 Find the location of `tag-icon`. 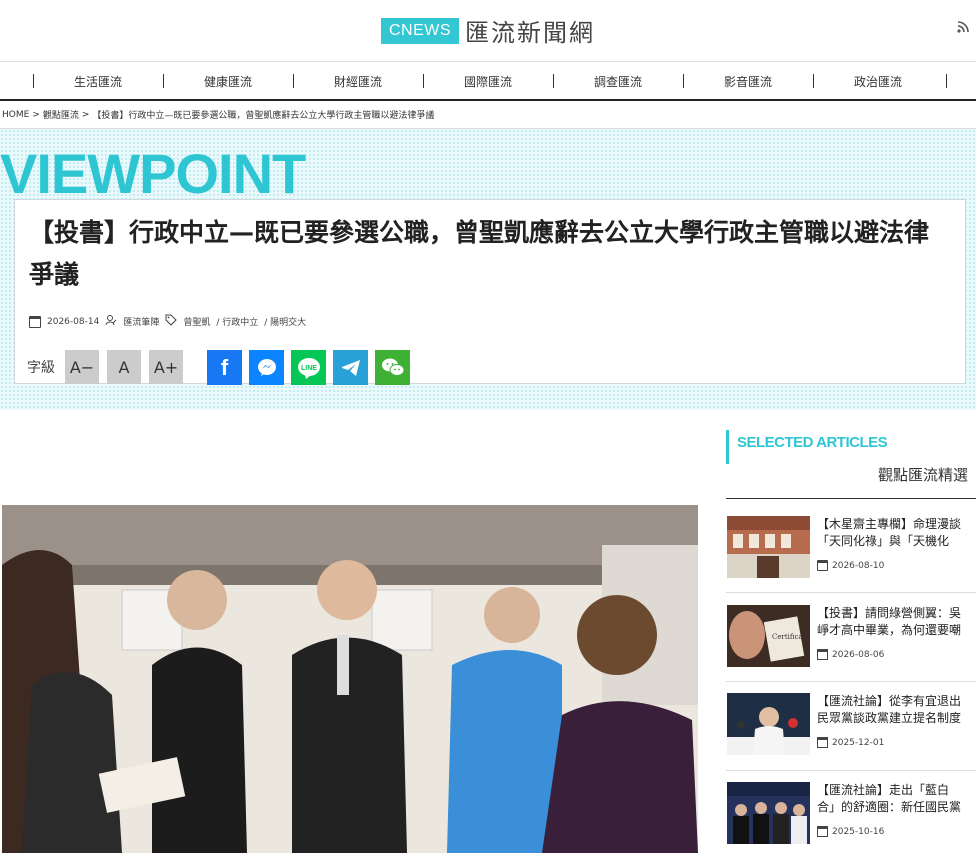

tag-icon is located at coordinates (171, 321).